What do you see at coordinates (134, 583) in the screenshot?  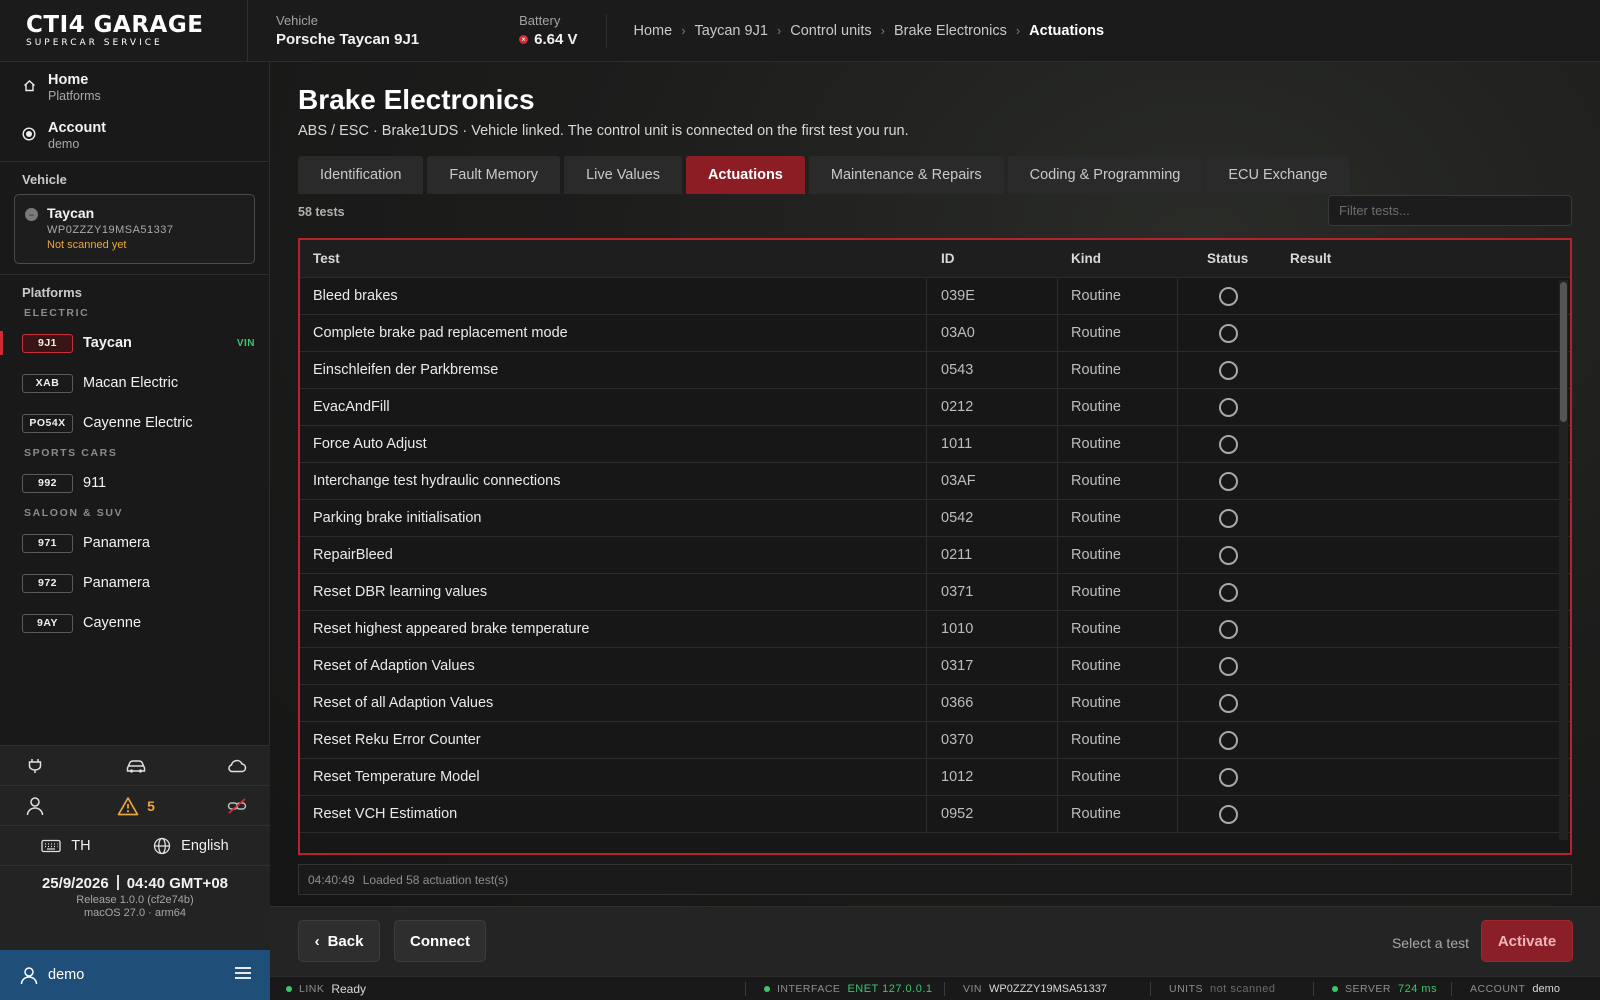 I see `platform-item-panamera-972: 972 Panamera` at bounding box center [134, 583].